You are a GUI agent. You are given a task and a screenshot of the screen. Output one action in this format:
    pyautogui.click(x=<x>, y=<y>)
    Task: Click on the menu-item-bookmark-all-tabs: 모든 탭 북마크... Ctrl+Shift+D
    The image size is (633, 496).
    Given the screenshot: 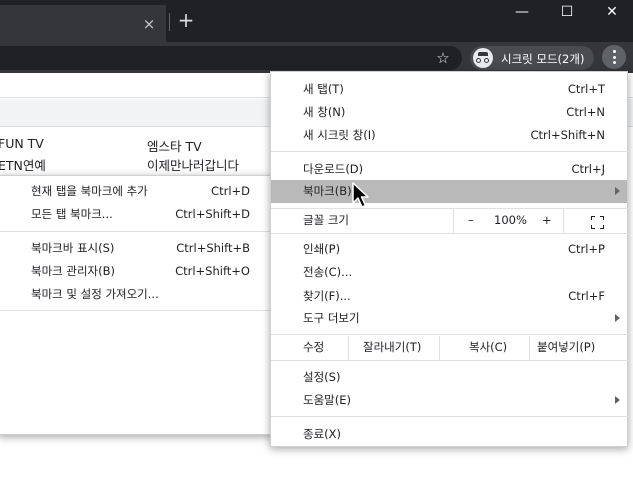 What is the action you would take?
    pyautogui.click(x=137, y=214)
    